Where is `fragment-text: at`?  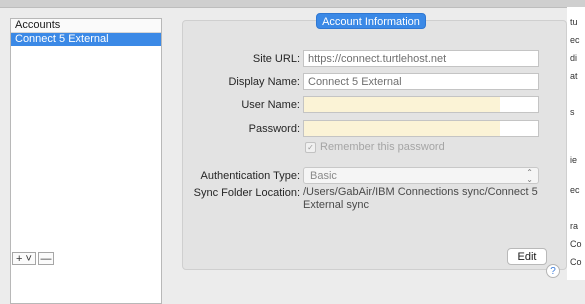
fragment-text: at is located at coordinates (574, 76).